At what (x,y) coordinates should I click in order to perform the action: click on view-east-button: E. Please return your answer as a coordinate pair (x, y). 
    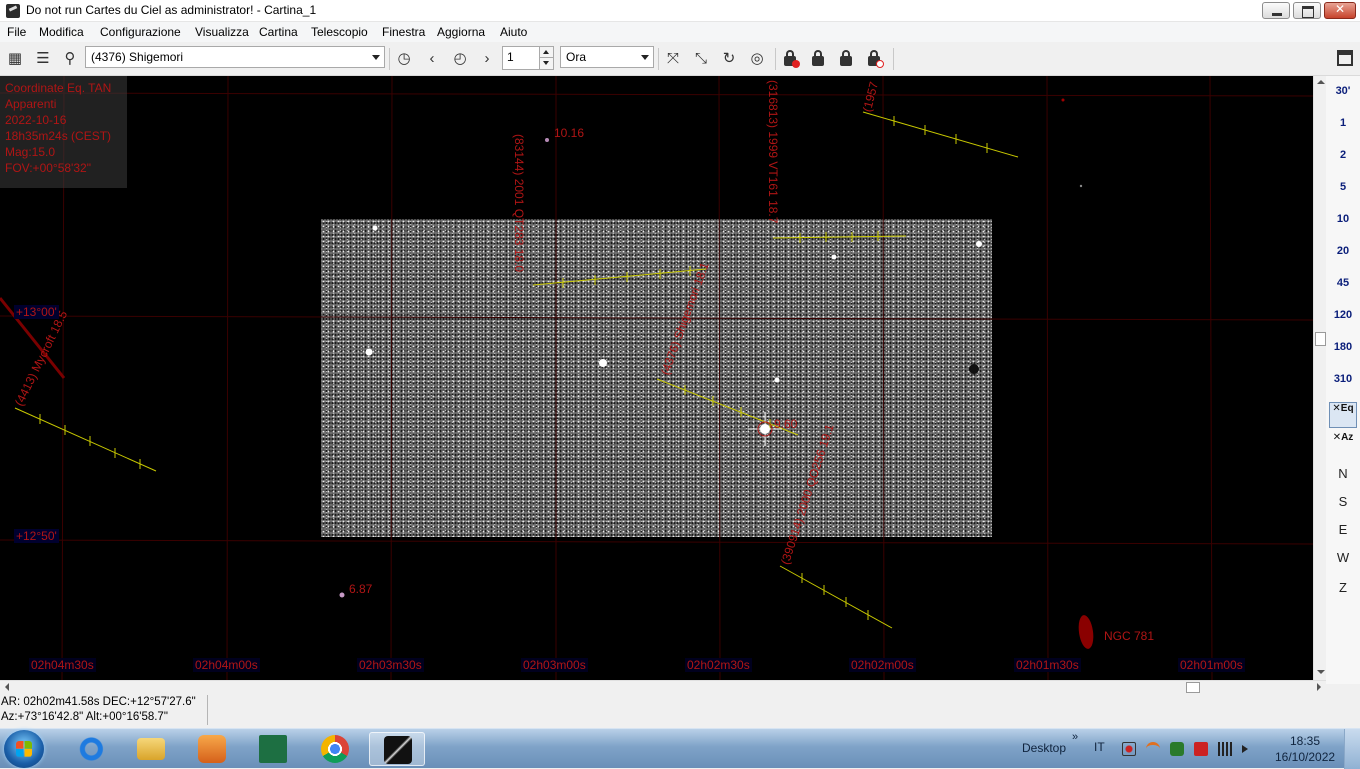
    Looking at the image, I should click on (1343, 529).